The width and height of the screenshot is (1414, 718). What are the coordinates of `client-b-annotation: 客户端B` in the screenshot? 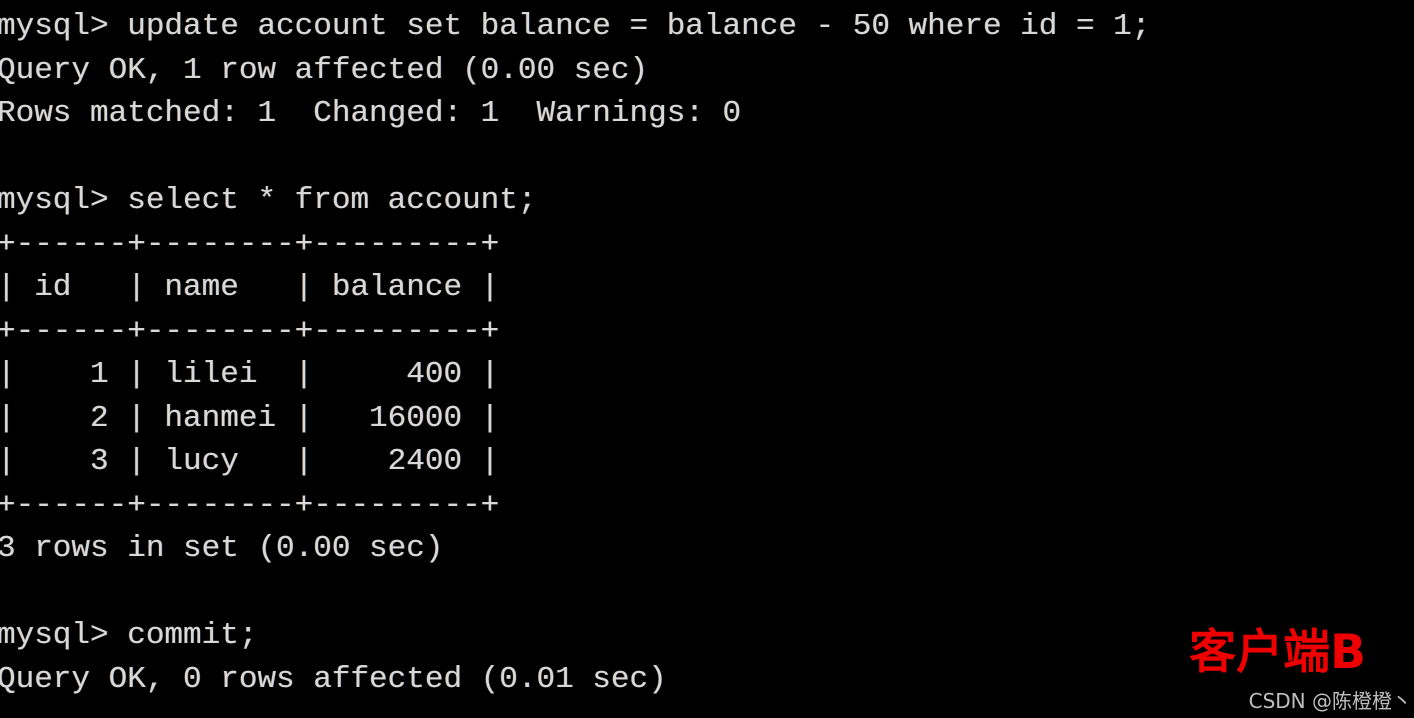 It's located at (1277, 652).